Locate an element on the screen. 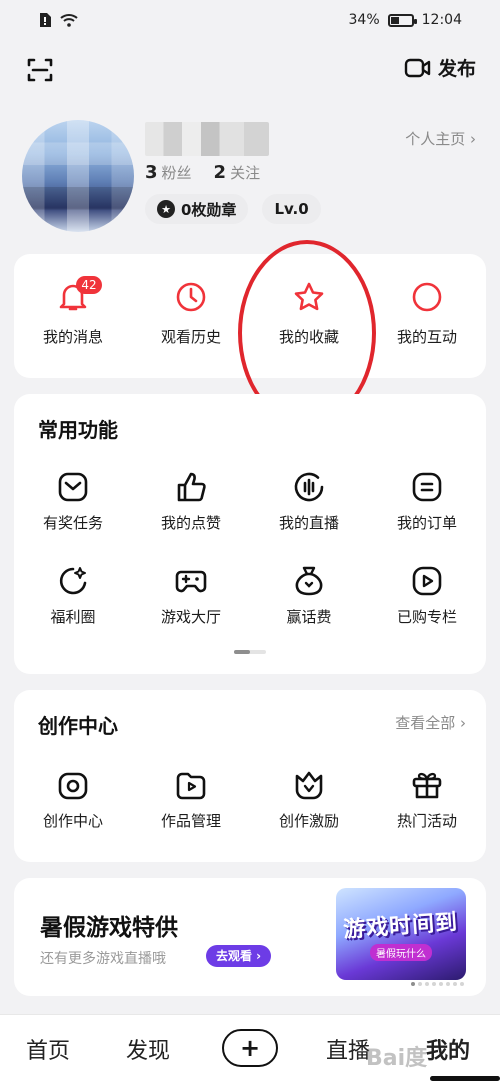  tab-discover: 发现 is located at coordinates (148, 1049).